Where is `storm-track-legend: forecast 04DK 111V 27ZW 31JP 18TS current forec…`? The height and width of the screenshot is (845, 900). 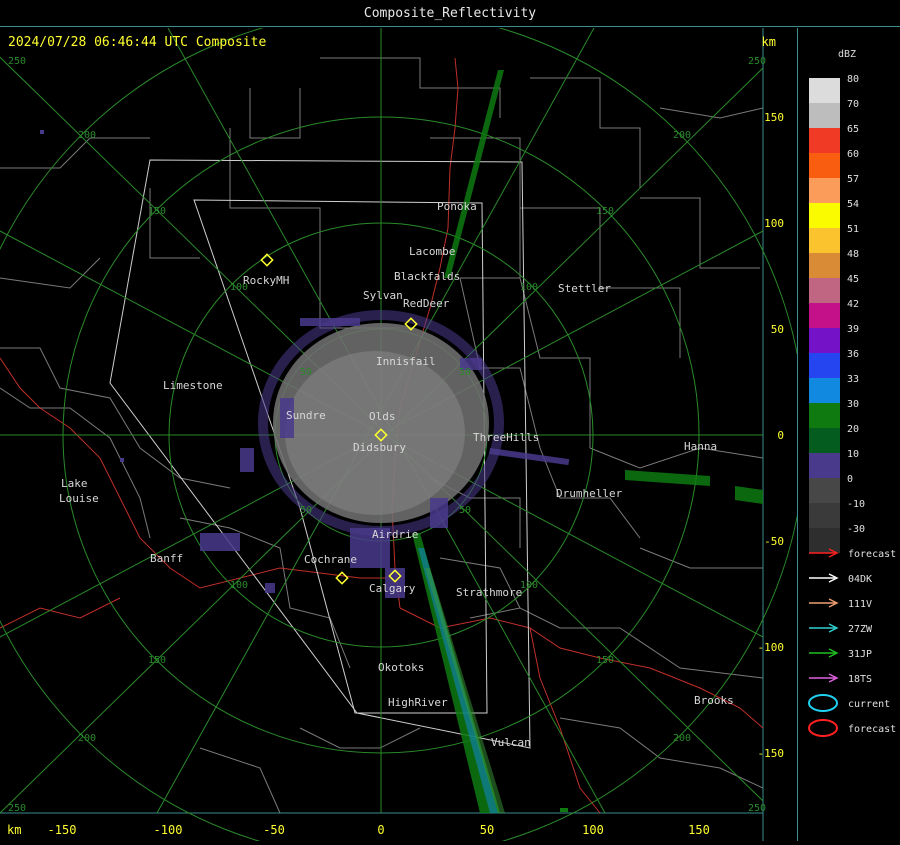 storm-track-legend: forecast 04DK 111V 27ZW 31JP 18TS current forec… is located at coordinates (852, 642).